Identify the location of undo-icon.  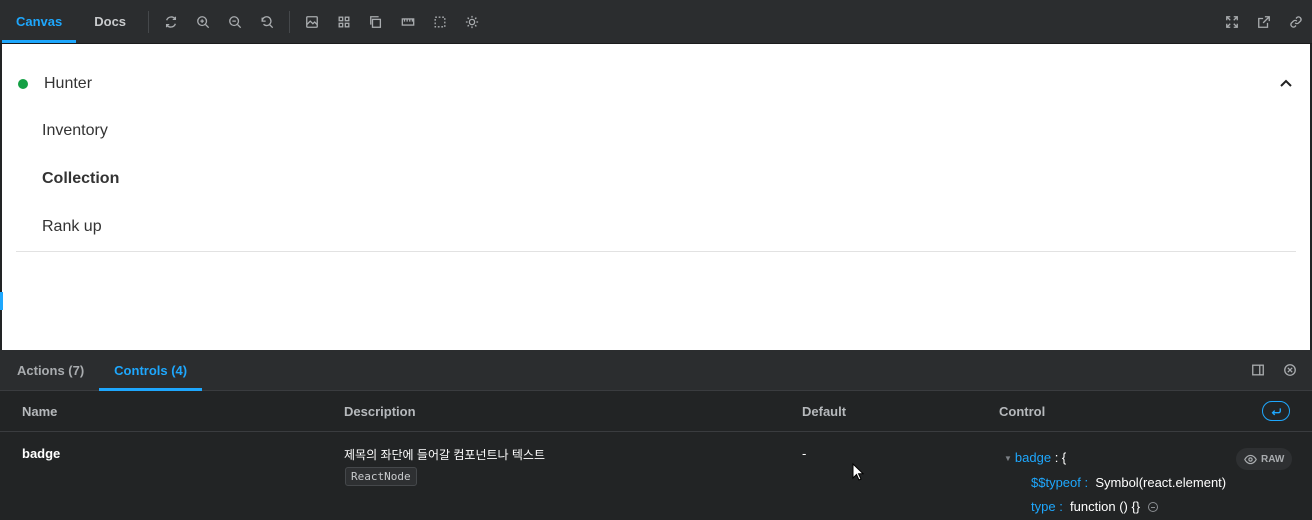
(1276, 412).